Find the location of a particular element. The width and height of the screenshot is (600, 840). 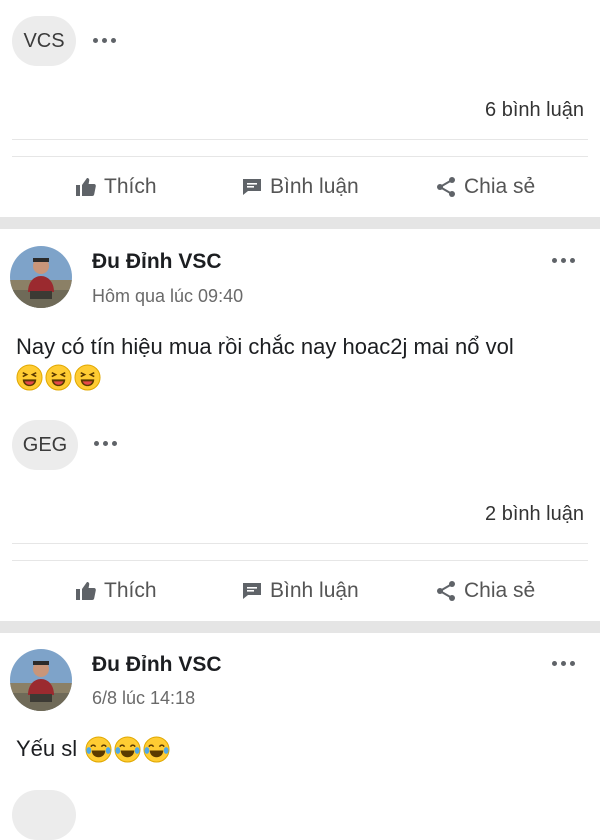

stock-chip-label: GEG is located at coordinates (45, 444).